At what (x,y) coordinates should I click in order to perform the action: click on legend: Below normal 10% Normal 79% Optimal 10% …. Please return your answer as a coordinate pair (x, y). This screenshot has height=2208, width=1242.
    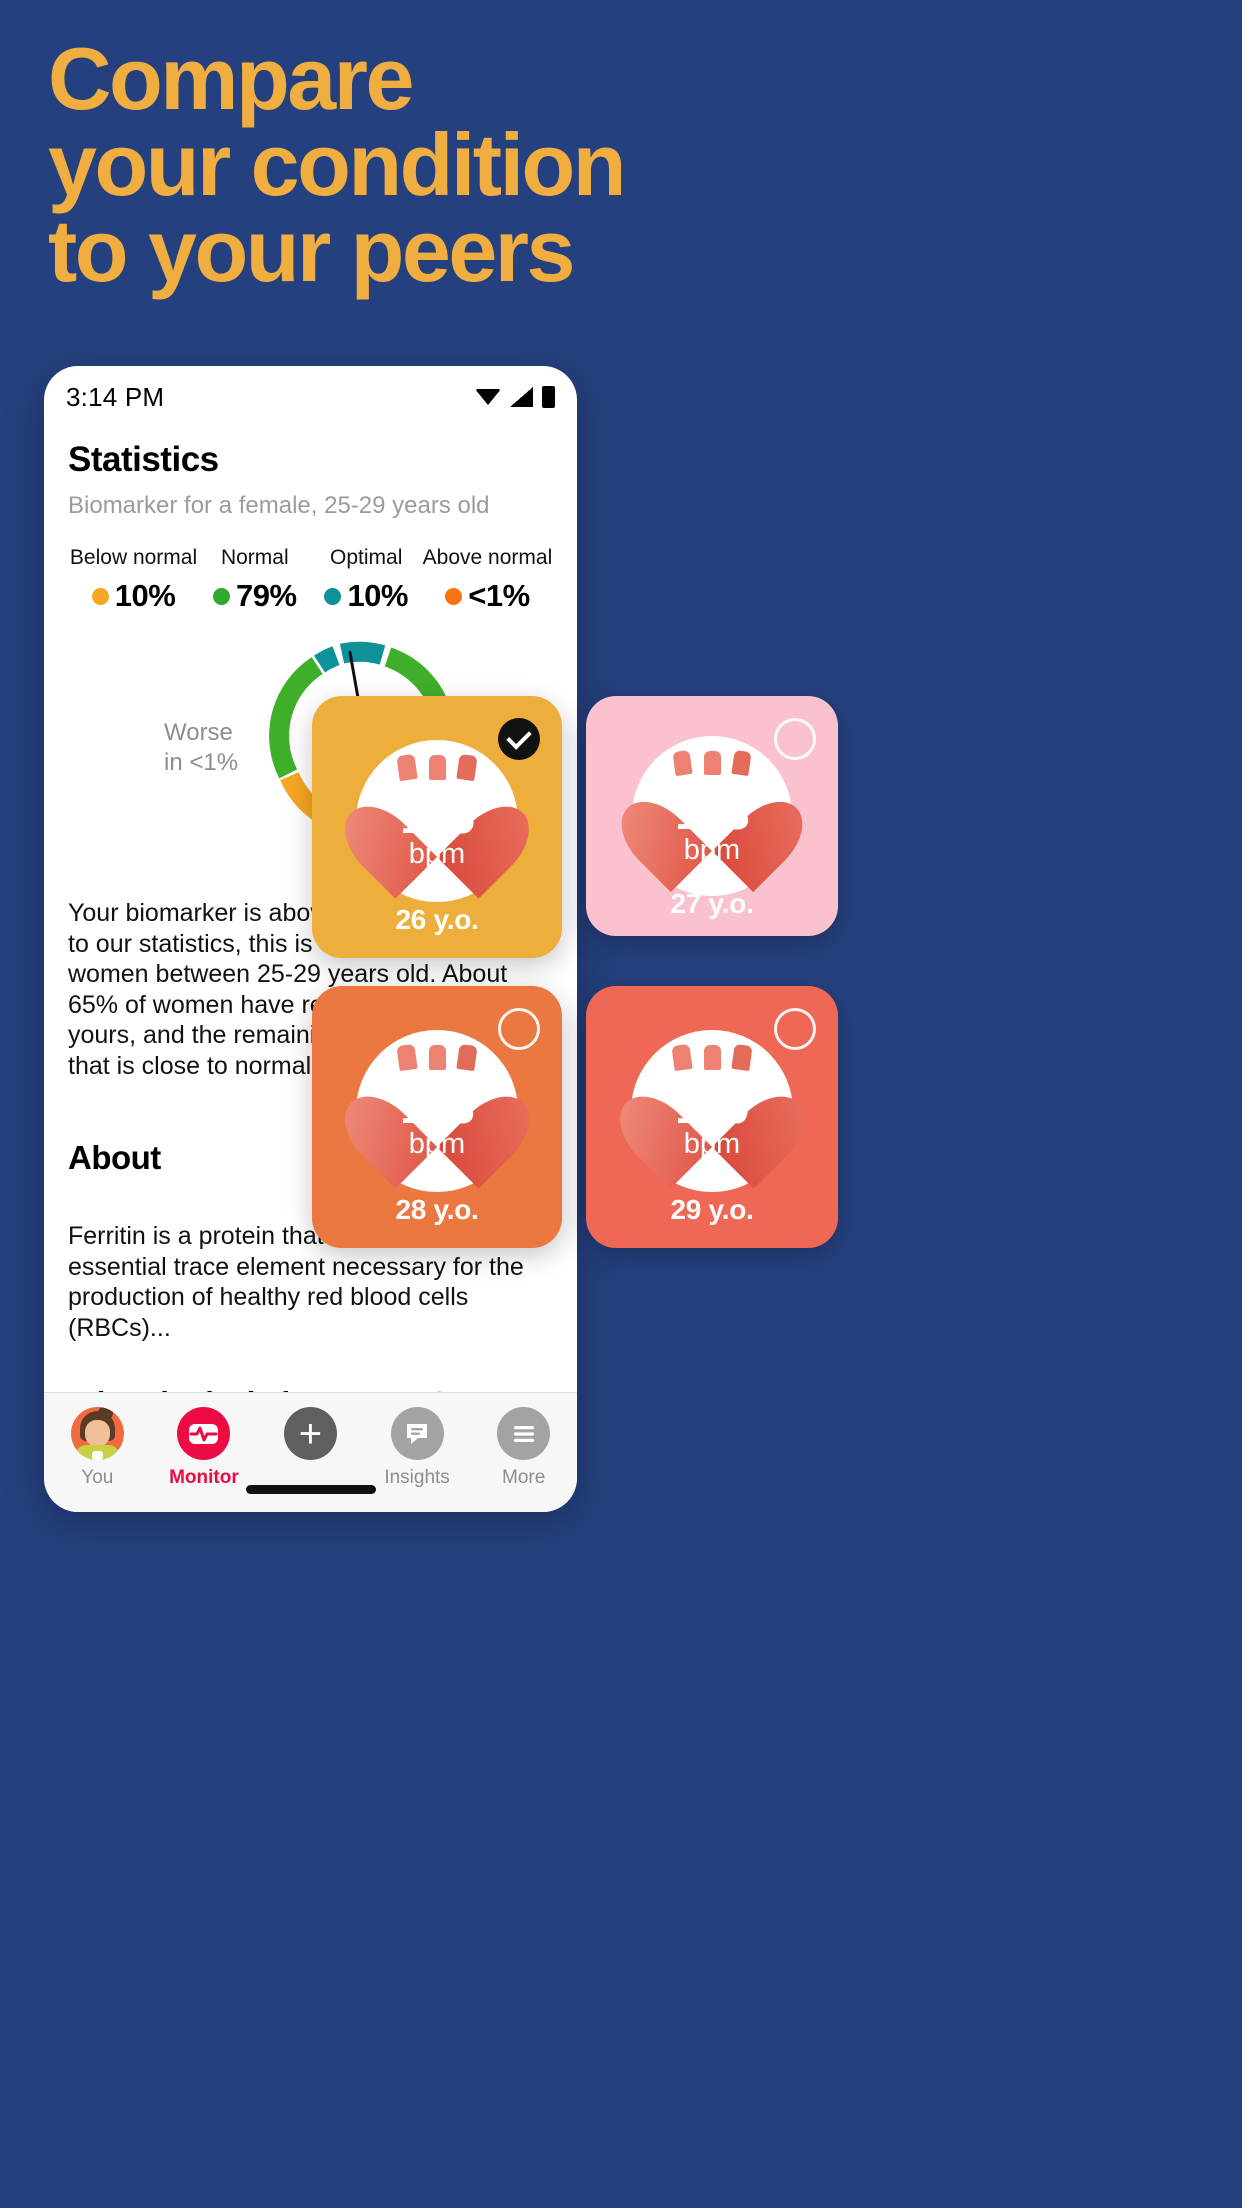
    Looking at the image, I should click on (310, 580).